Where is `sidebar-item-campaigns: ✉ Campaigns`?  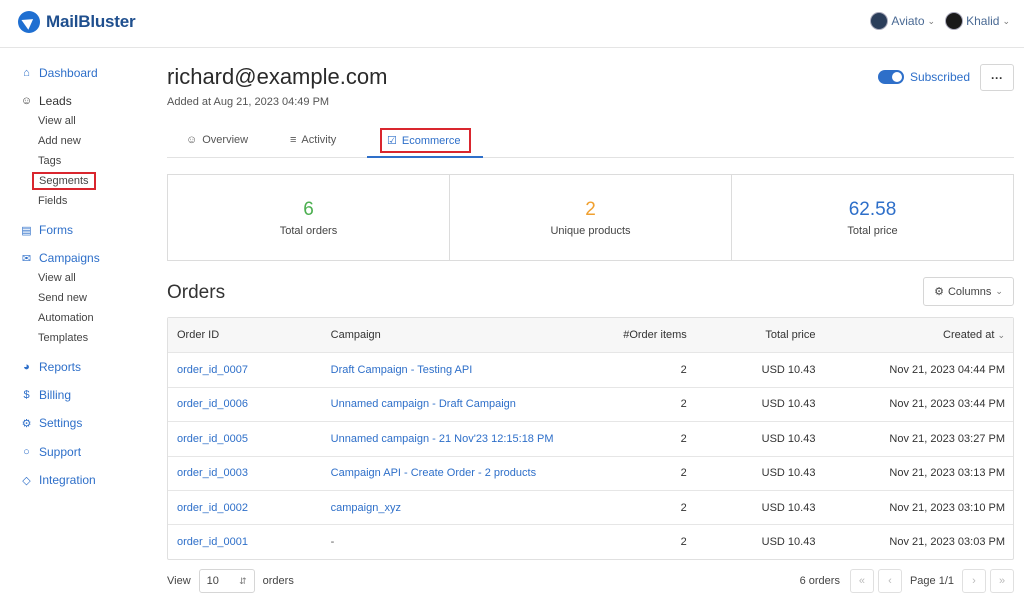
sidebar-item-campaigns: ✉ Campaigns is located at coordinates (60, 258).